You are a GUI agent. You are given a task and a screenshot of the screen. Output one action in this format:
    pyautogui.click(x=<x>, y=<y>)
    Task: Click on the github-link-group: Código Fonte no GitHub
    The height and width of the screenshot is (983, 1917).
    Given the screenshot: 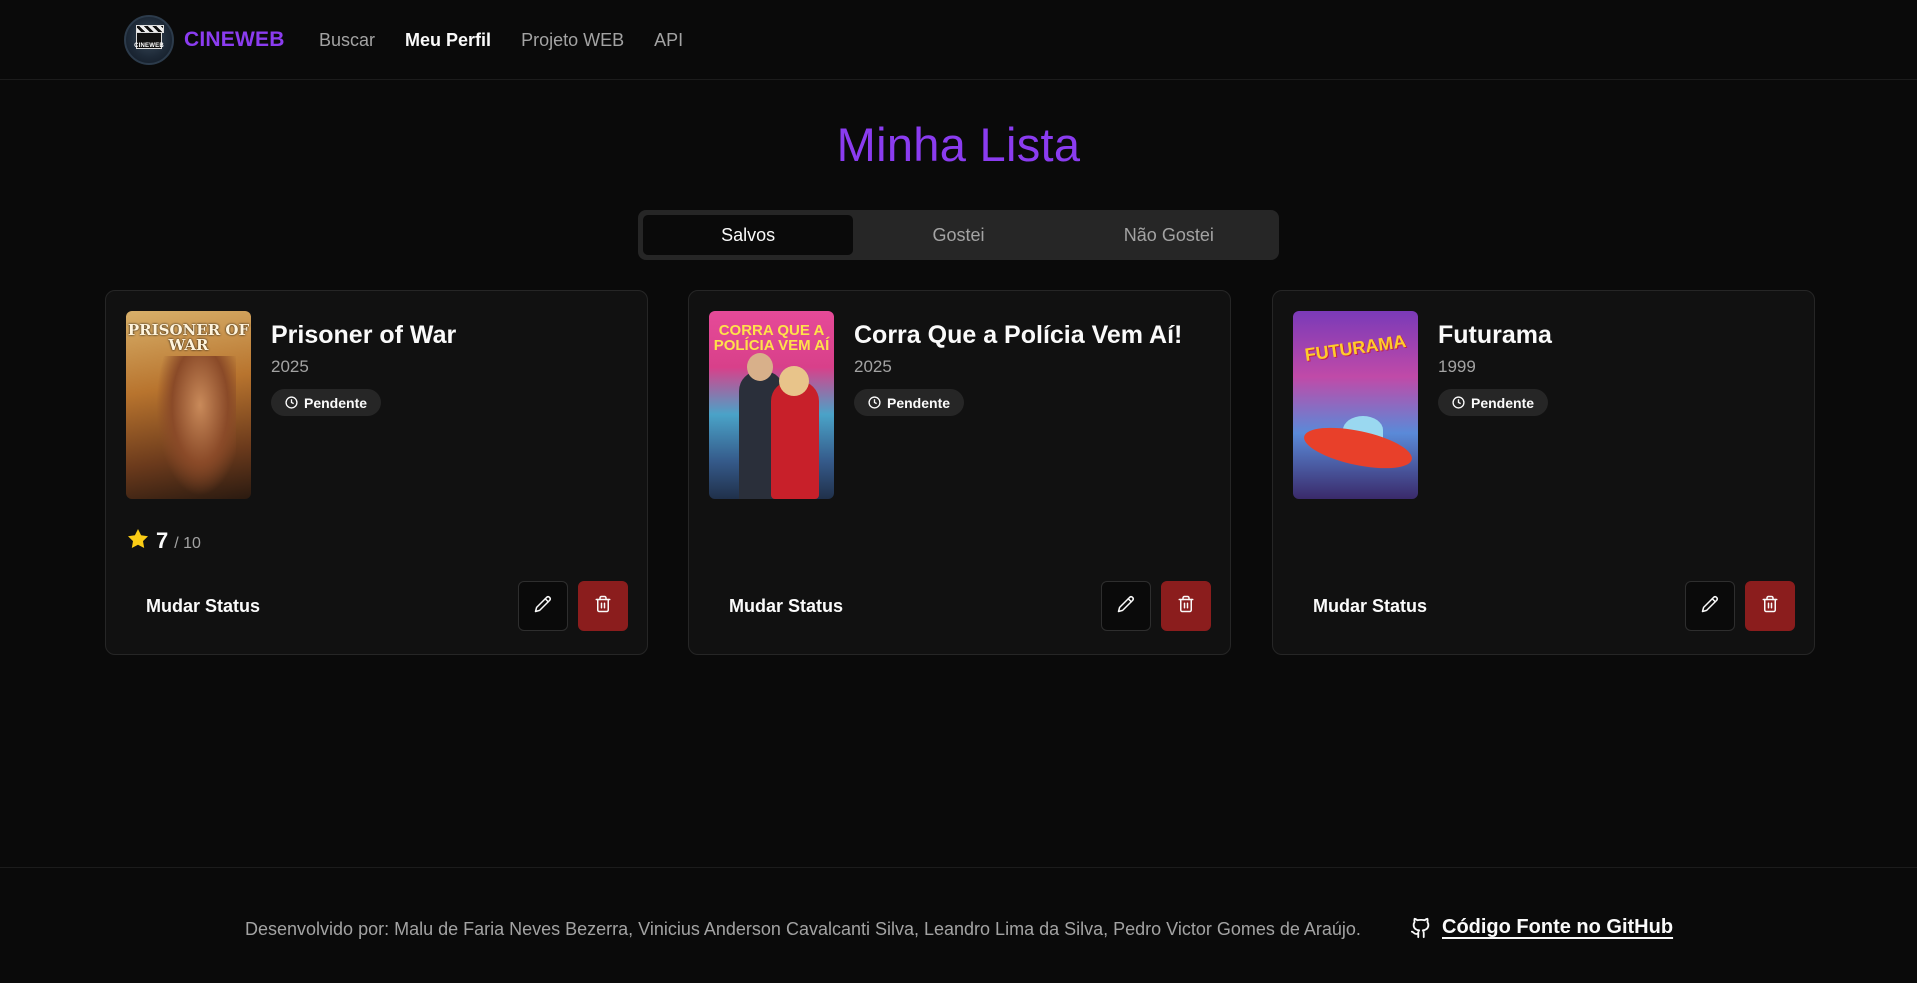 What is the action you would take?
    pyautogui.click(x=1541, y=927)
    